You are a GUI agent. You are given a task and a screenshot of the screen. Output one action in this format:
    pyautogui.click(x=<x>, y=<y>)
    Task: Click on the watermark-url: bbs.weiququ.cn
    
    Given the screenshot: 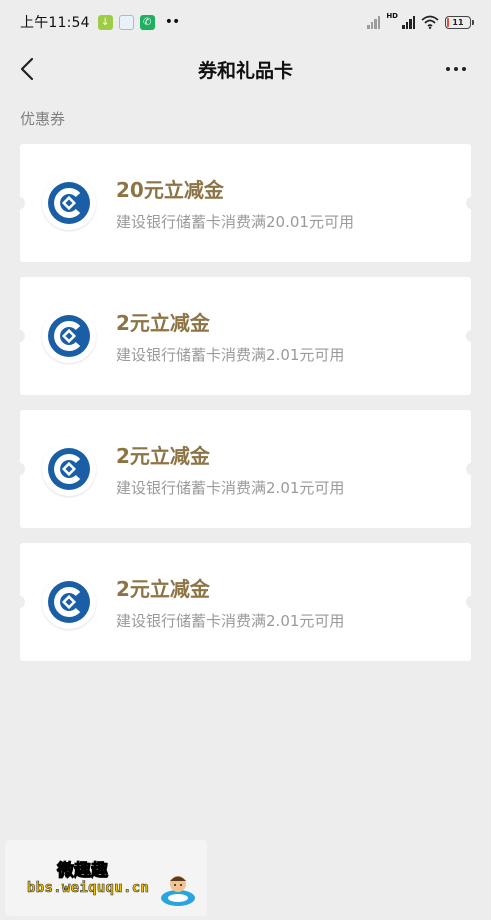 What is the action you would take?
    pyautogui.click(x=88, y=888)
    